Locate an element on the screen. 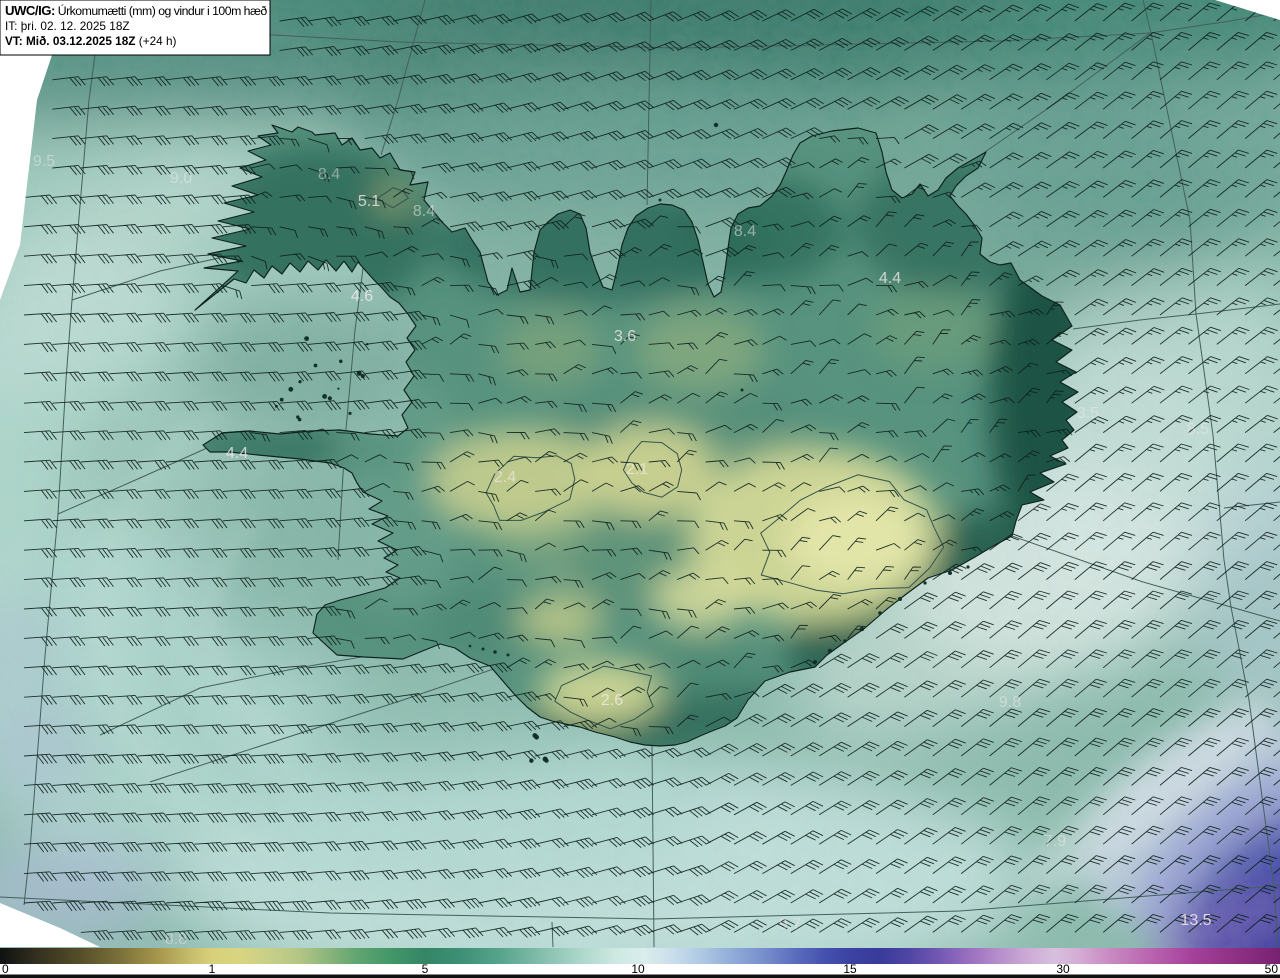 The width and height of the screenshot is (1280, 978). svg-text: 3.6 is located at coordinates (625, 336).